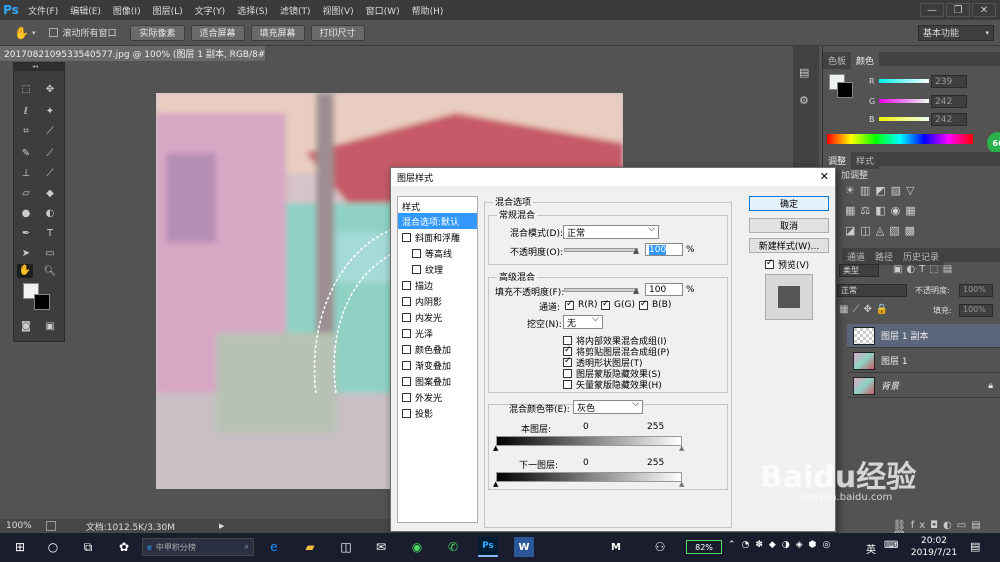 The image size is (1000, 562). Describe the element at coordinates (891, 545) in the screenshot. I see `keyboard-icon: ⌨` at that location.